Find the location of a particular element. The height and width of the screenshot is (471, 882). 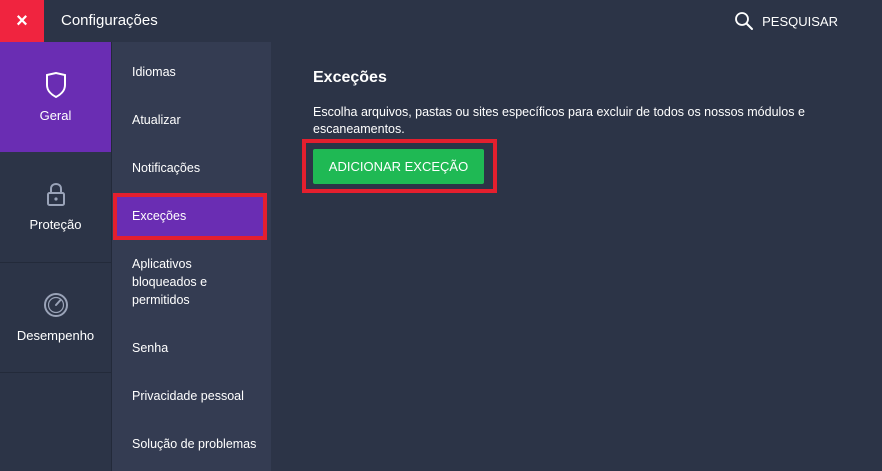

submenu-item-aplicativos: Aplicativos bloqueados e permitidos is located at coordinates (187, 282).